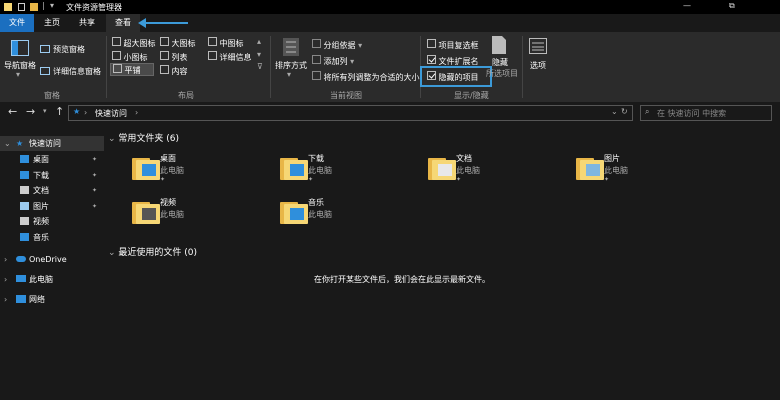  Describe the element at coordinates (259, 54) in the screenshot. I see `gallery-scroll-down-icon: ▾` at that location.